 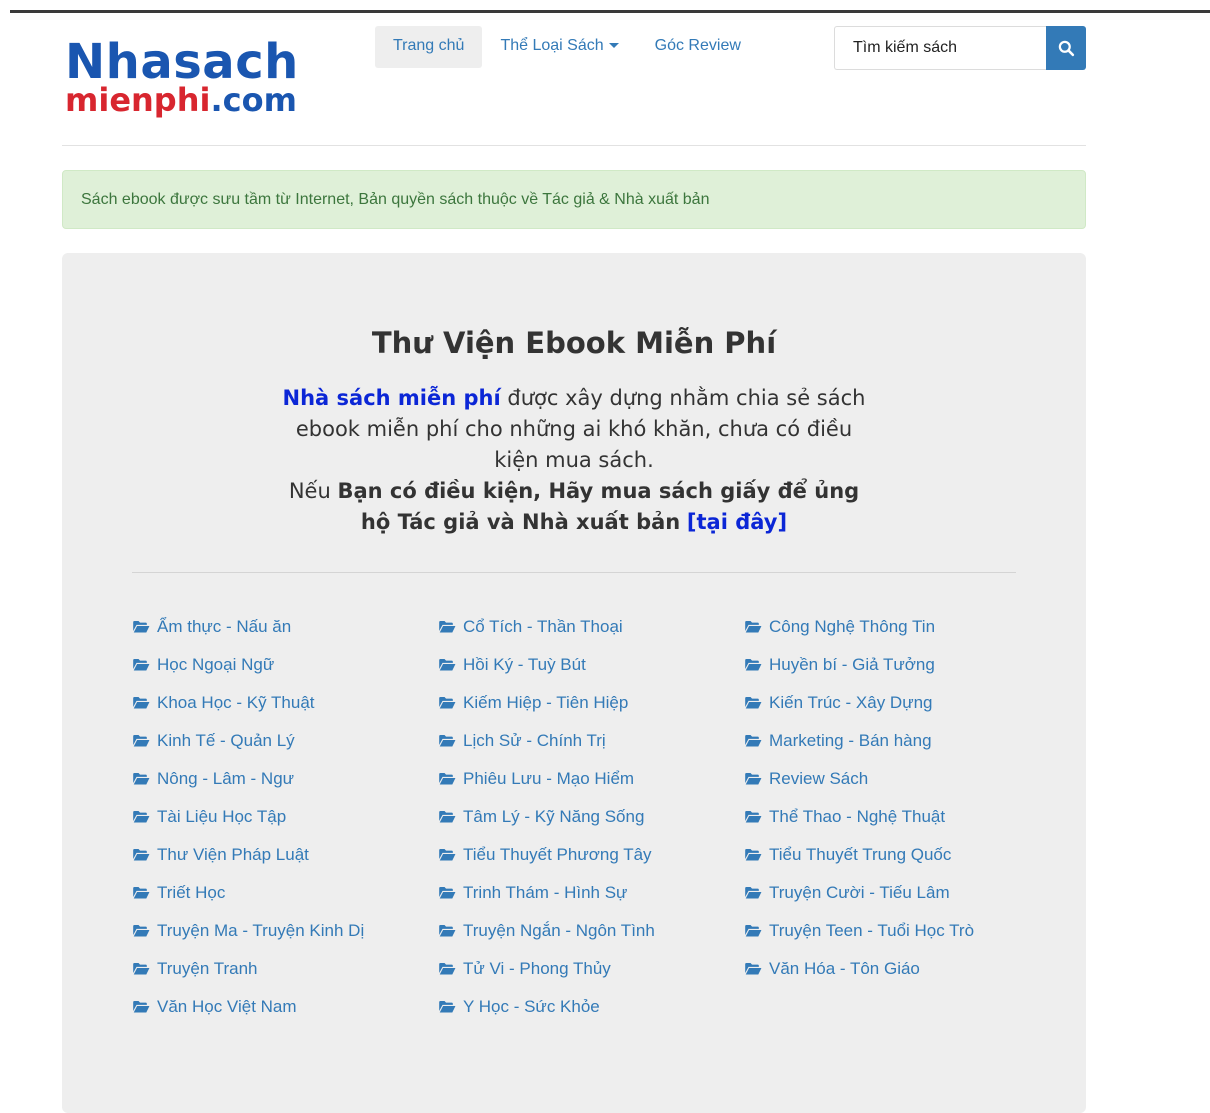 I want to click on logo-line2: mienphi.com, so click(x=182, y=100).